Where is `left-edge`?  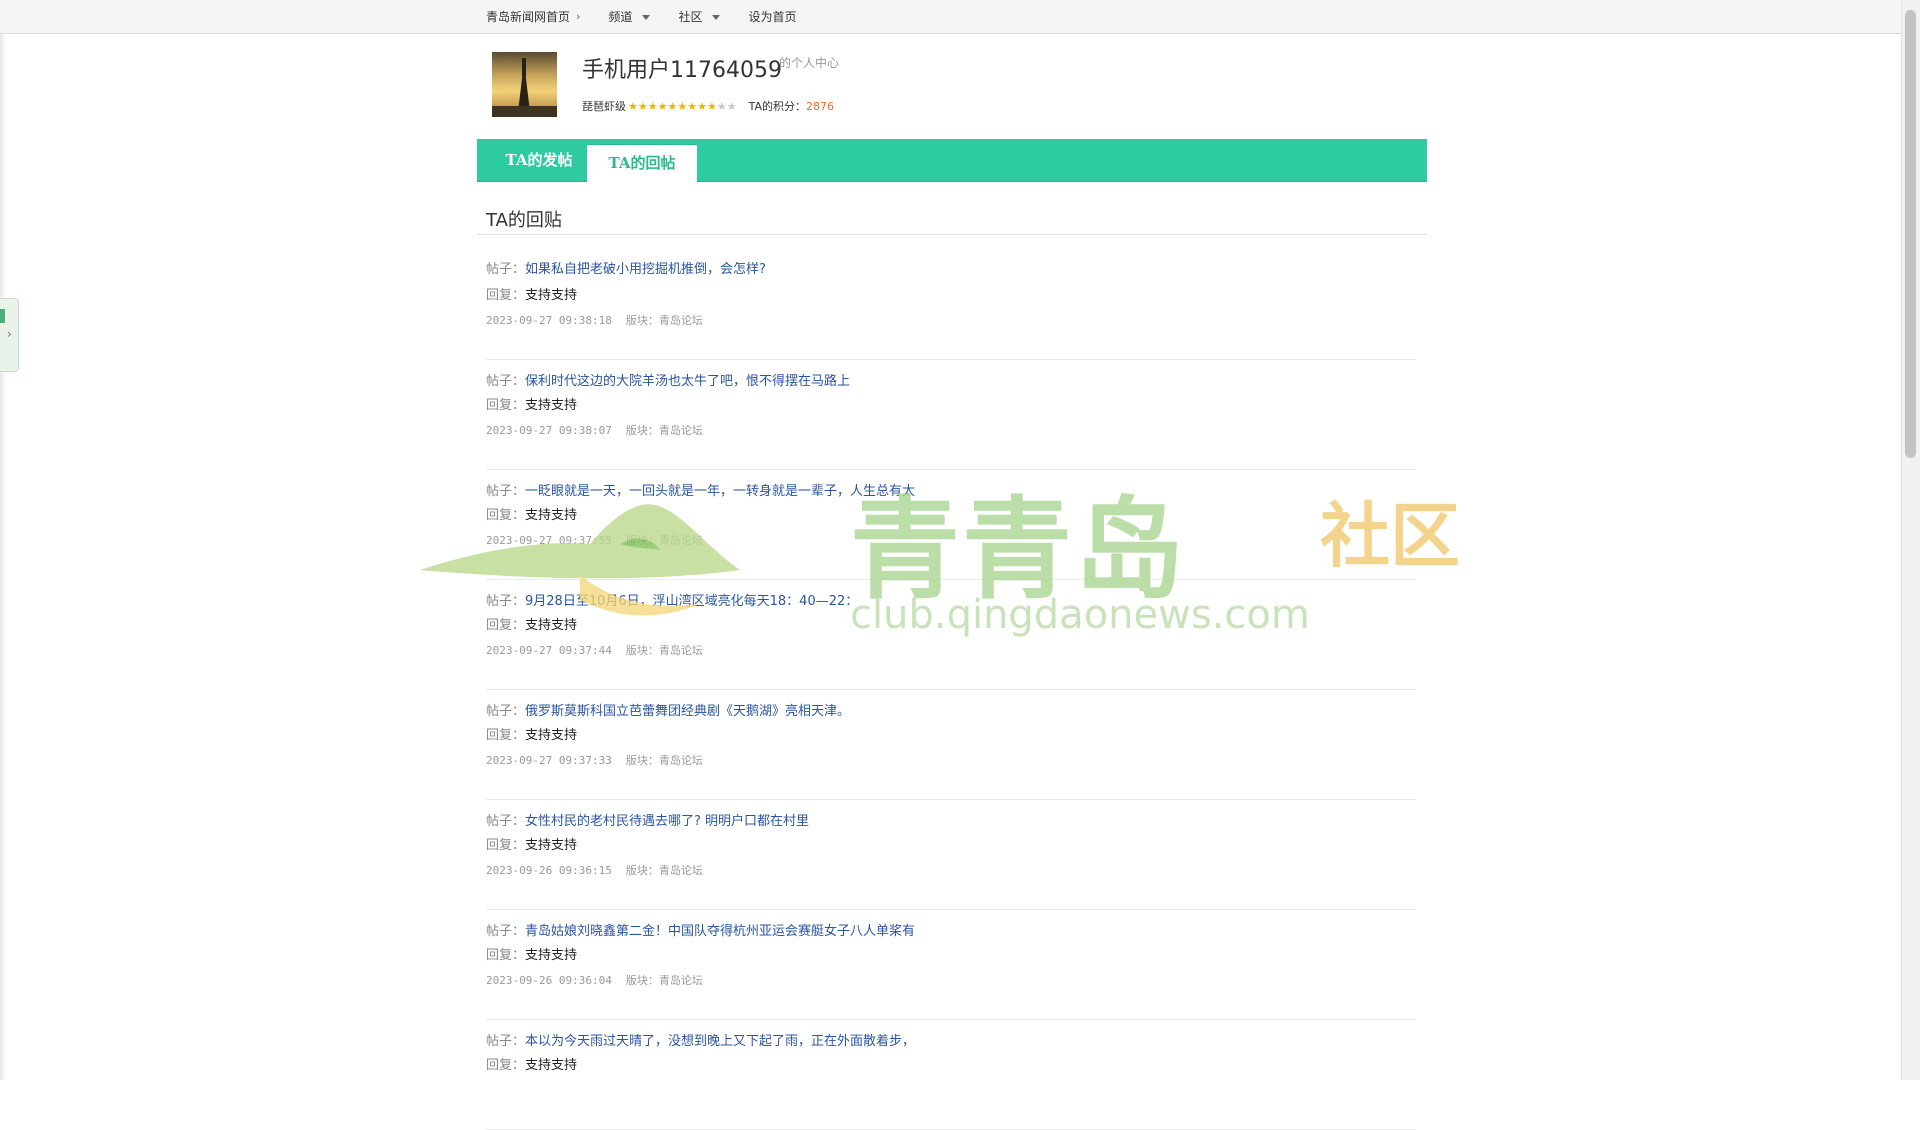 left-edge is located at coordinates (3, 540).